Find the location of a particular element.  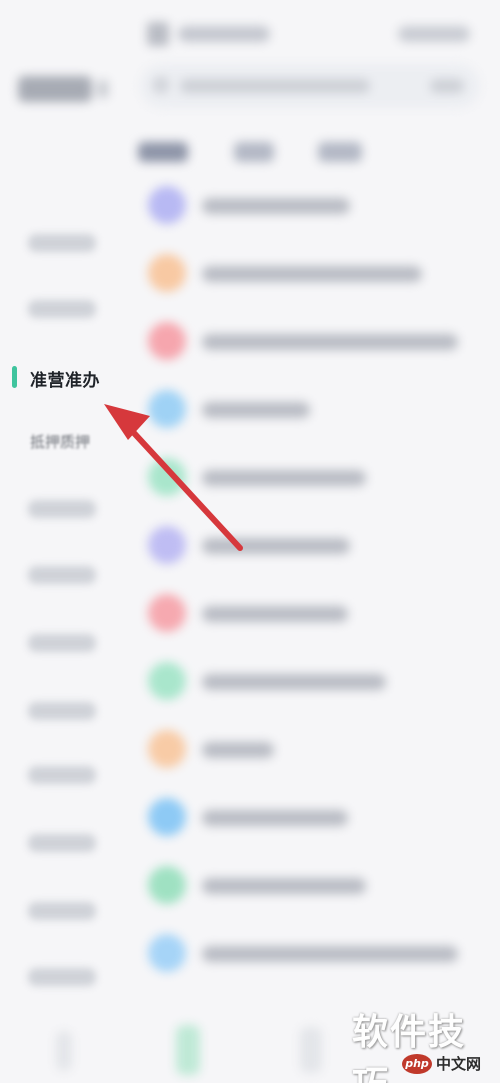

page-title is located at coordinates (55, 89).